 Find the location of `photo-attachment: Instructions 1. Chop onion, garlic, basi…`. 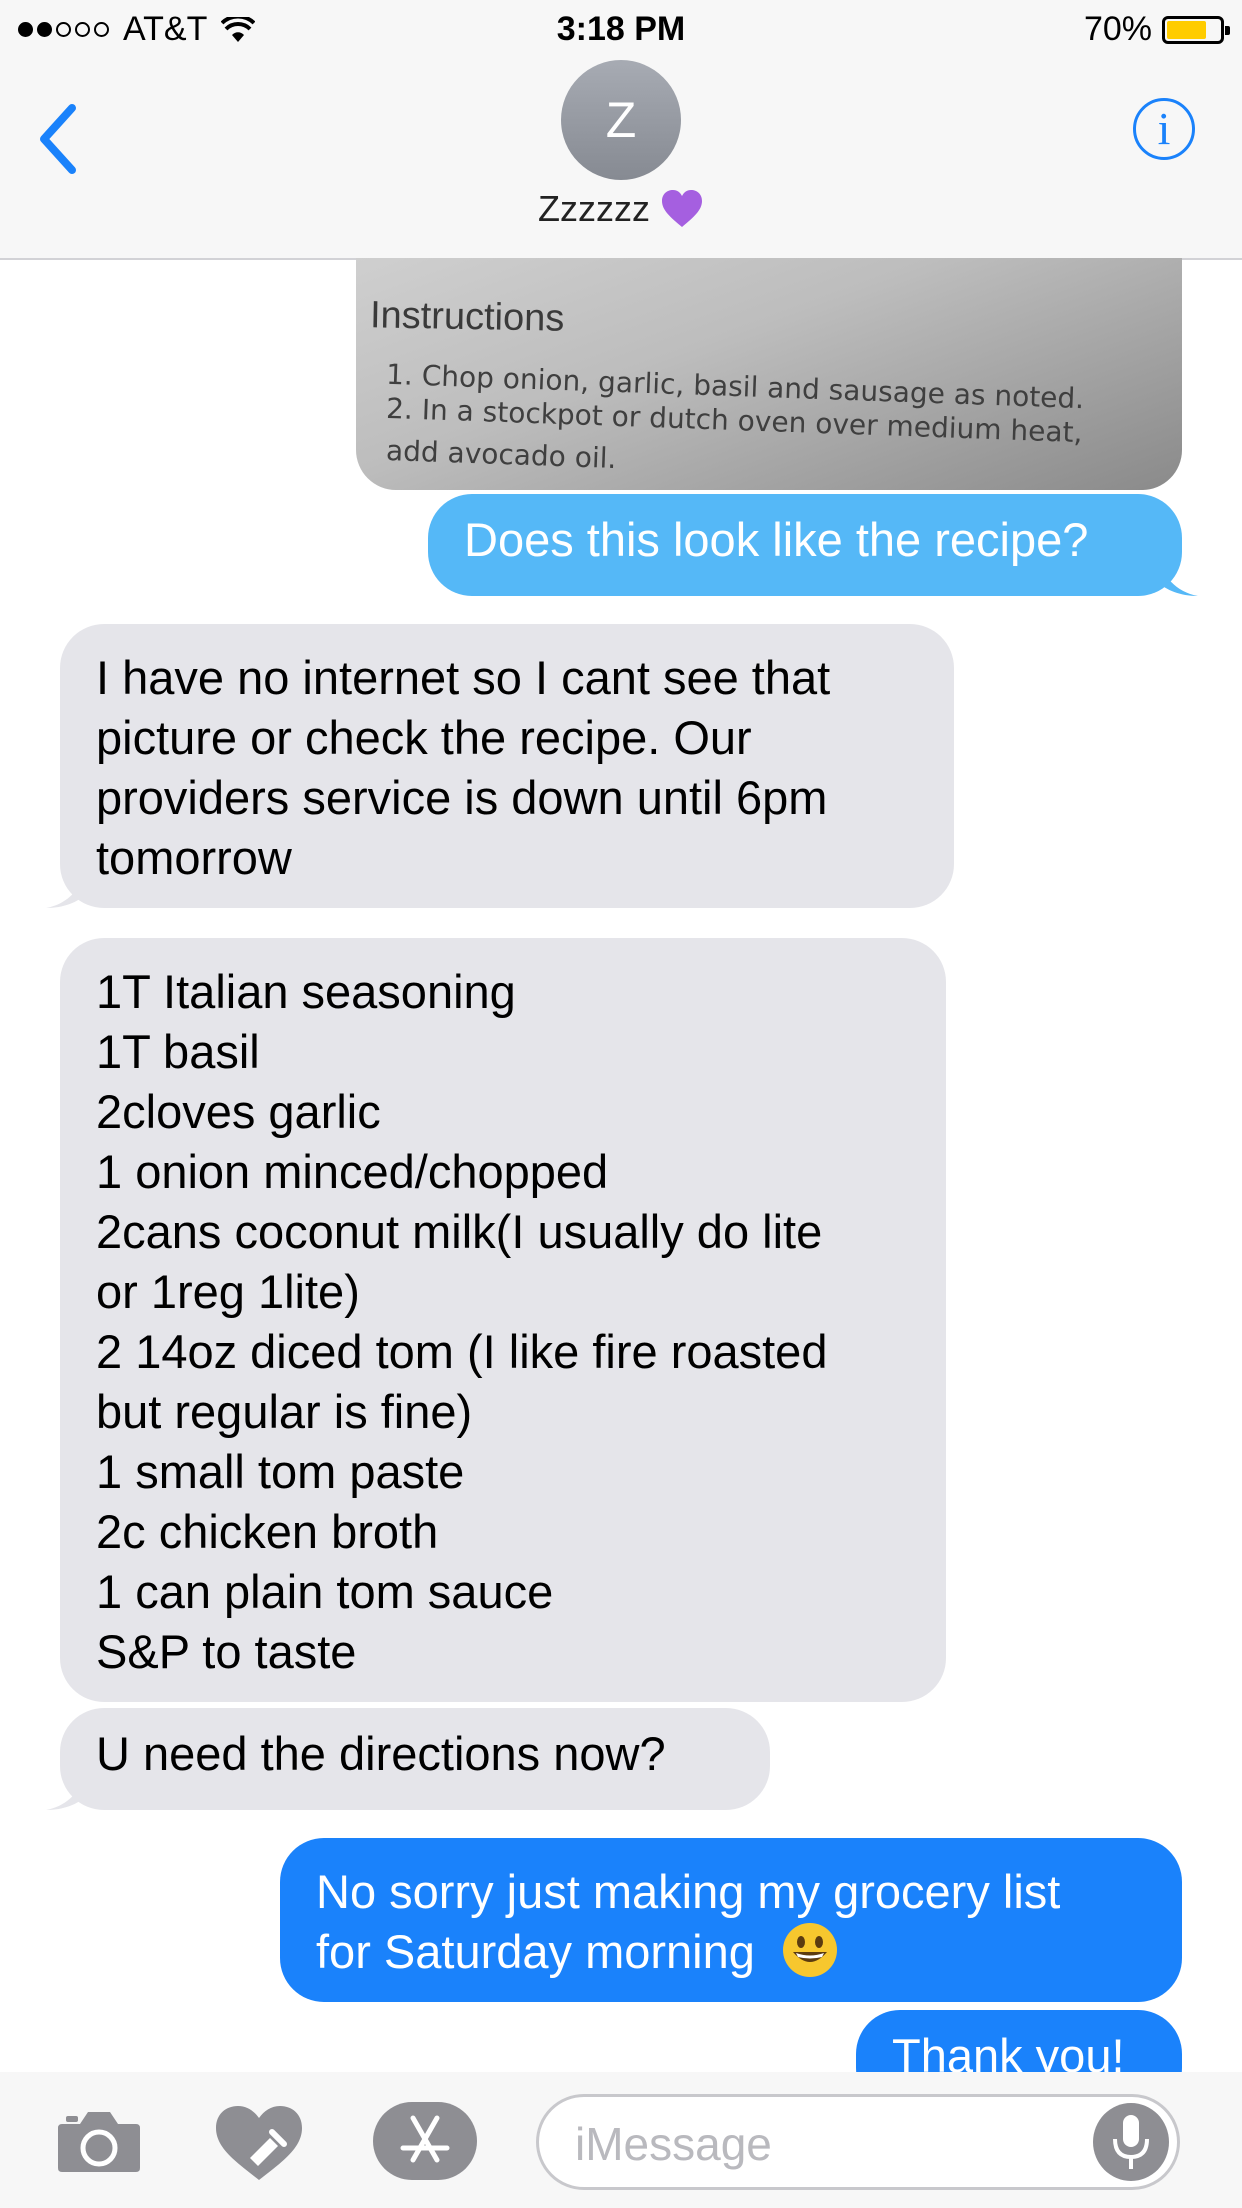

photo-attachment: Instructions 1. Chop onion, garlic, basi… is located at coordinates (769, 374).